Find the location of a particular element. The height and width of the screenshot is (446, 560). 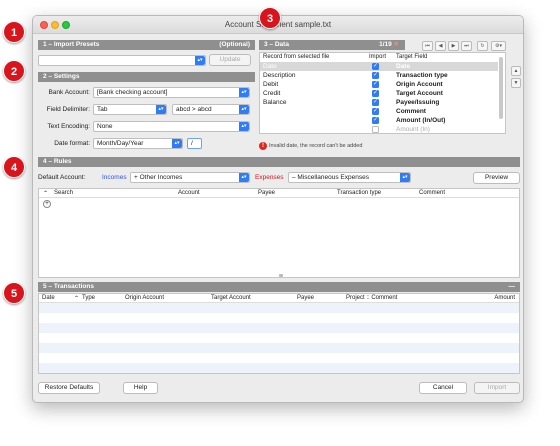

minimize-button is located at coordinates (55, 25).